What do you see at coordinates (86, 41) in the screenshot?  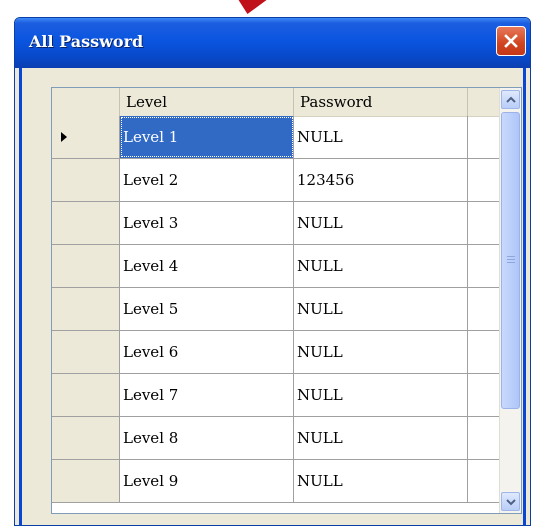 I see `window-title: All Password` at bounding box center [86, 41].